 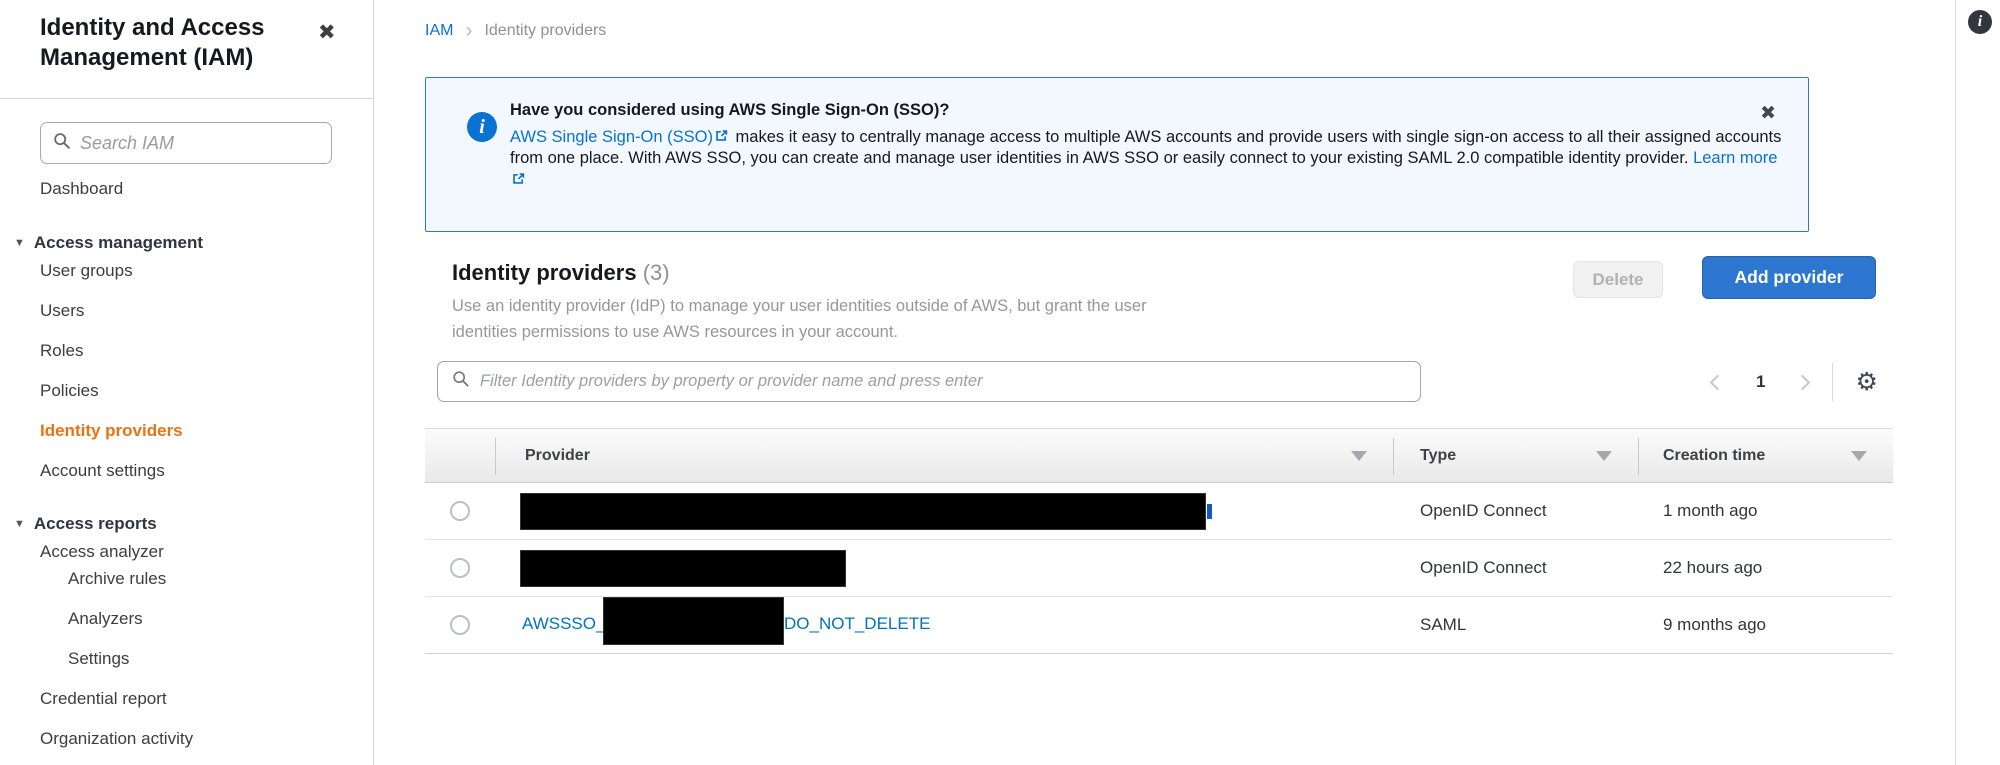 I want to click on sidebar-item-roles: Roles, so click(x=61, y=351).